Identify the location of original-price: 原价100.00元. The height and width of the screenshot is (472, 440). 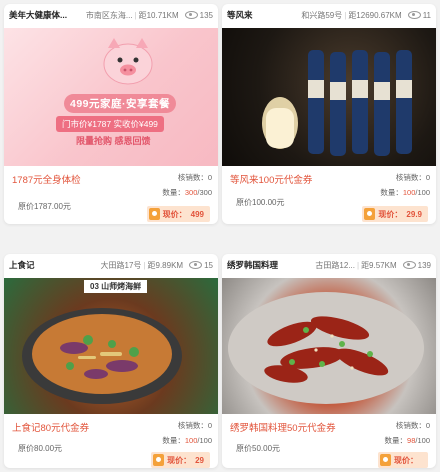
(260, 202).